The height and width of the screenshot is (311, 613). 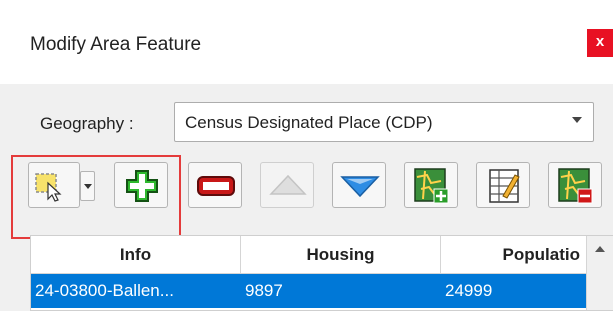 I want to click on edit-attributes-icon, so click(x=504, y=186).